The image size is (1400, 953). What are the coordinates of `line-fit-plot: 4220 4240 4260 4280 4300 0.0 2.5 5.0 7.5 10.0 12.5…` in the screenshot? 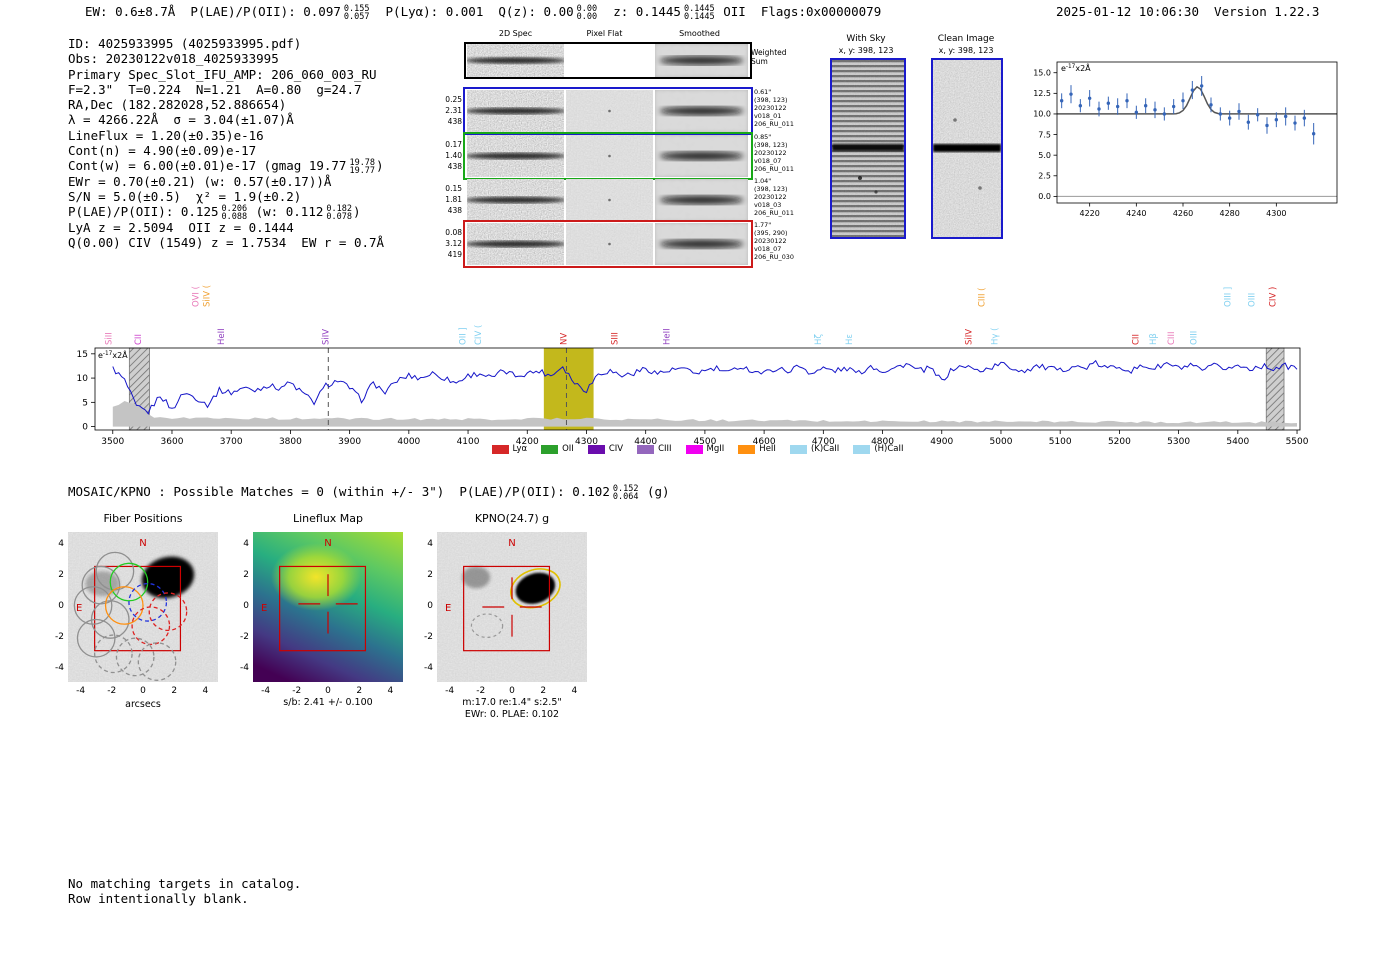 It's located at (1185, 139).